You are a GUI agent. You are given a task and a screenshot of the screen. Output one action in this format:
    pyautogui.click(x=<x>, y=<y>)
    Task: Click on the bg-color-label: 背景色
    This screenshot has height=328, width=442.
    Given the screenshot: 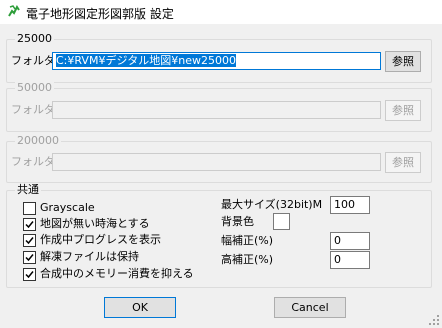 What is the action you would take?
    pyautogui.click(x=237, y=221)
    